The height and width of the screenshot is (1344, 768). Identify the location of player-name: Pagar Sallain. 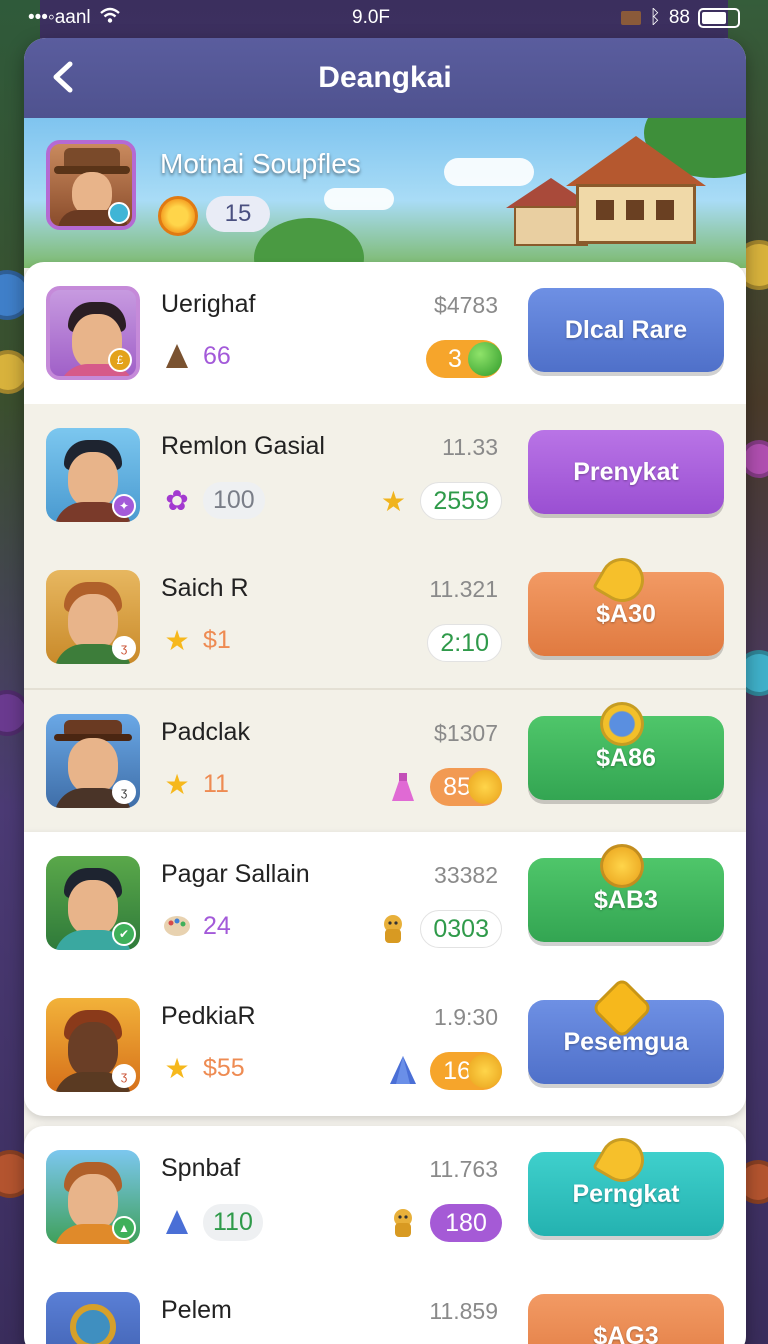
(235, 874).